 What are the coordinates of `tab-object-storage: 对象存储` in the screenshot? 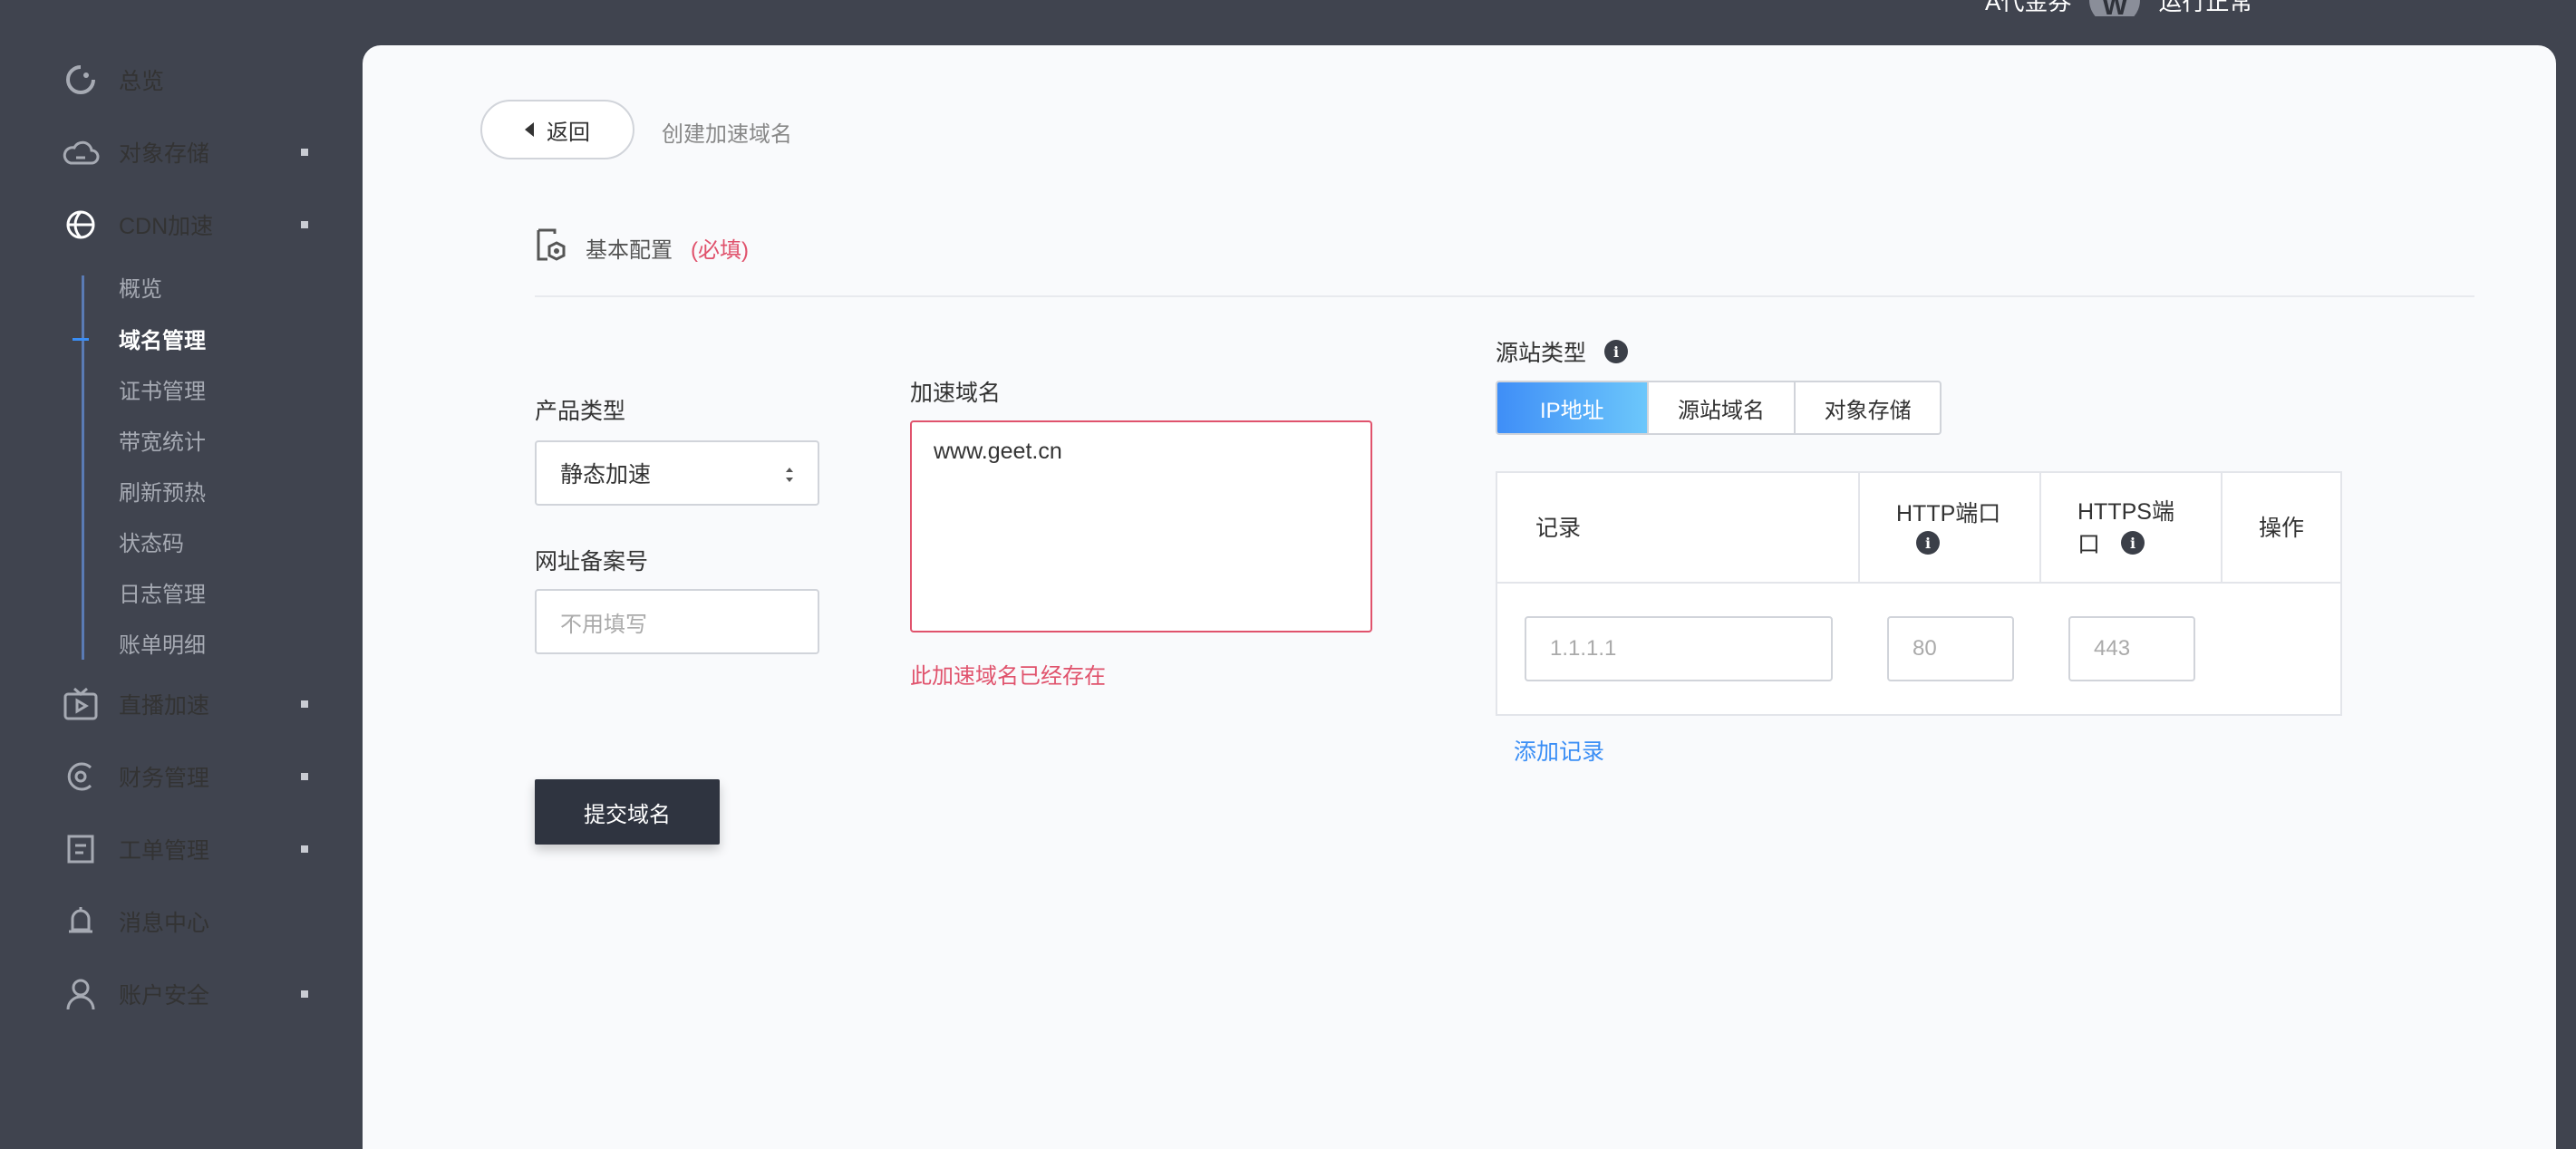 It's located at (1867, 408).